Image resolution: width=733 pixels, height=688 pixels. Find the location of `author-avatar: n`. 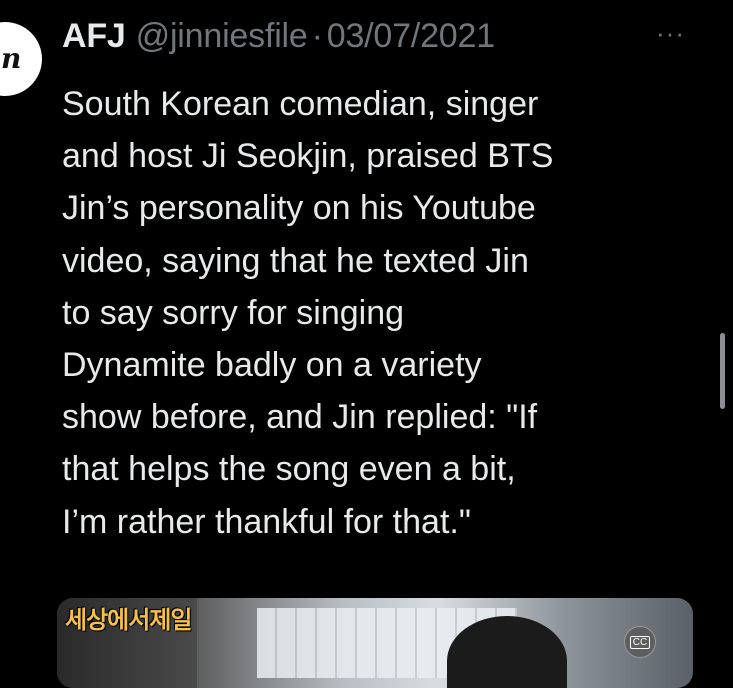

author-avatar: n is located at coordinates (21, 59).